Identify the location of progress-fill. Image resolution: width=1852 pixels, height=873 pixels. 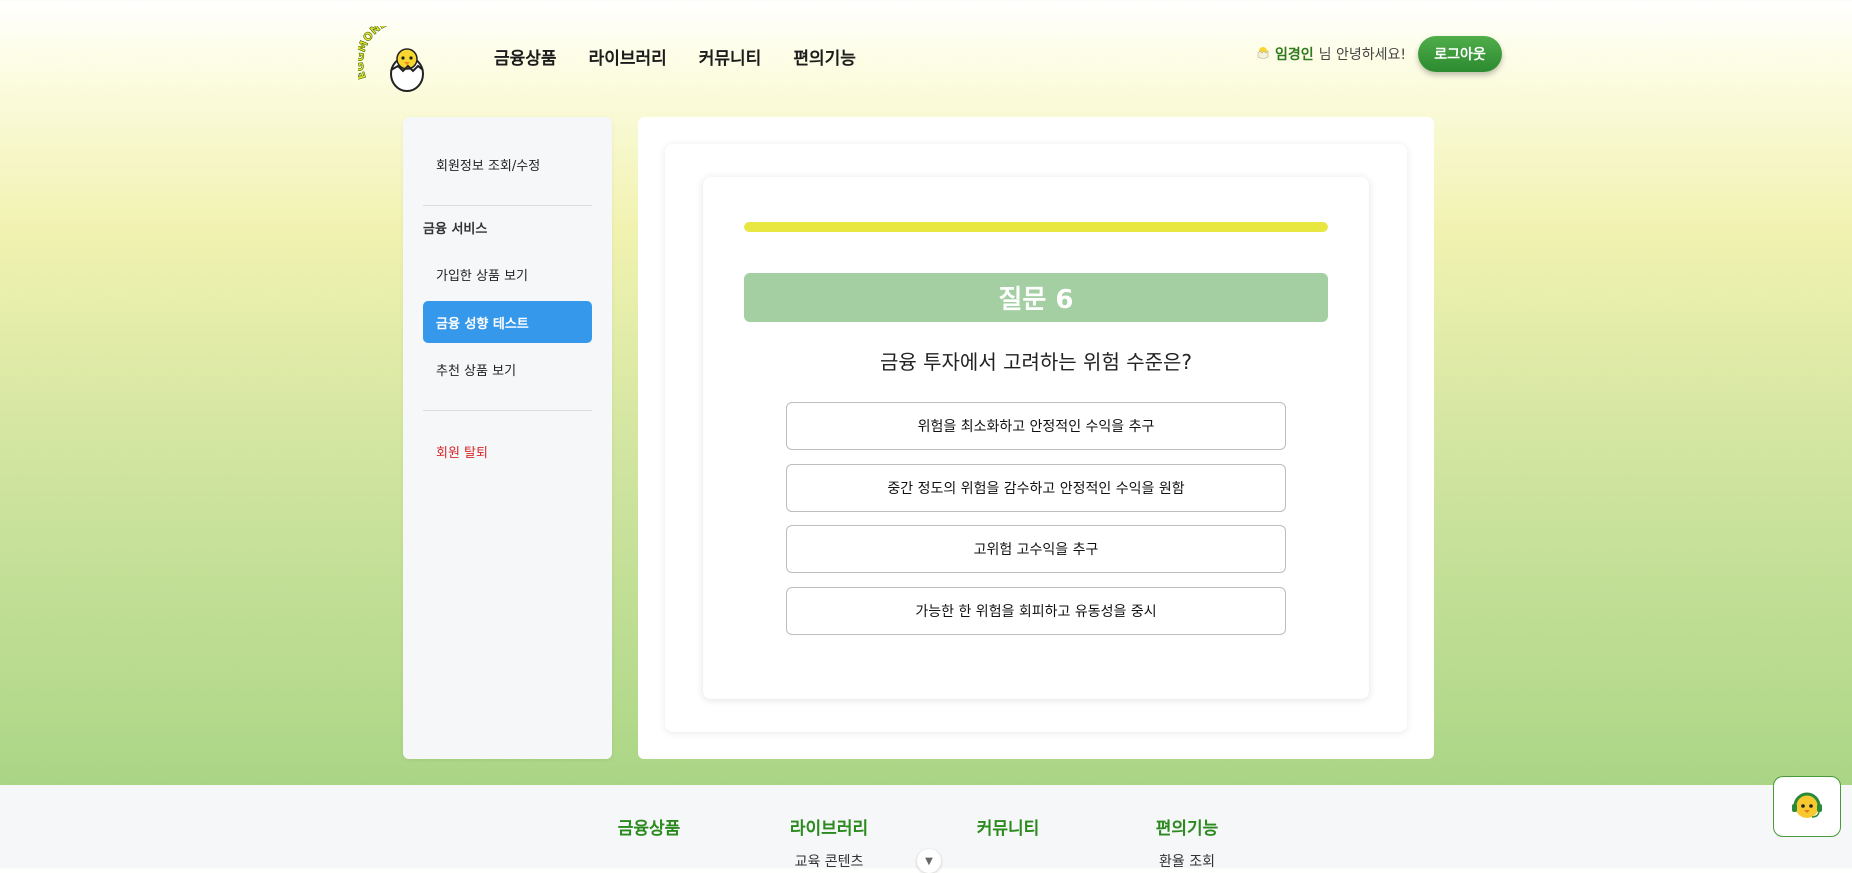
(1036, 227).